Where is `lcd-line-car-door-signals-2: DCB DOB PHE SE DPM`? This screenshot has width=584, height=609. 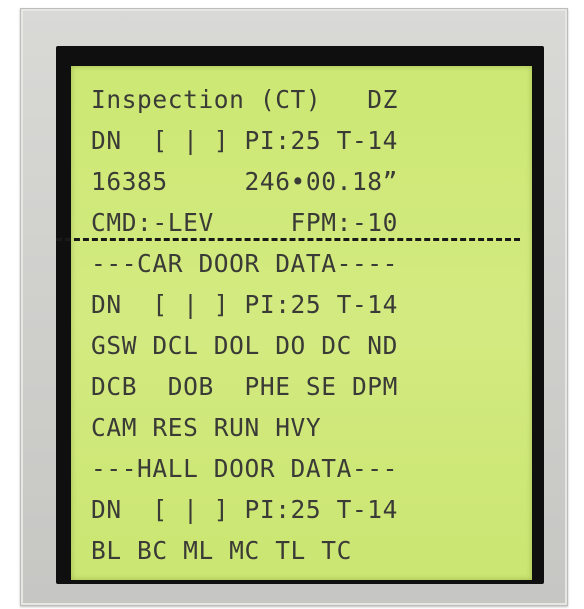 lcd-line-car-door-signals-2: DCB DOB PHE SE DPM is located at coordinates (245, 386).